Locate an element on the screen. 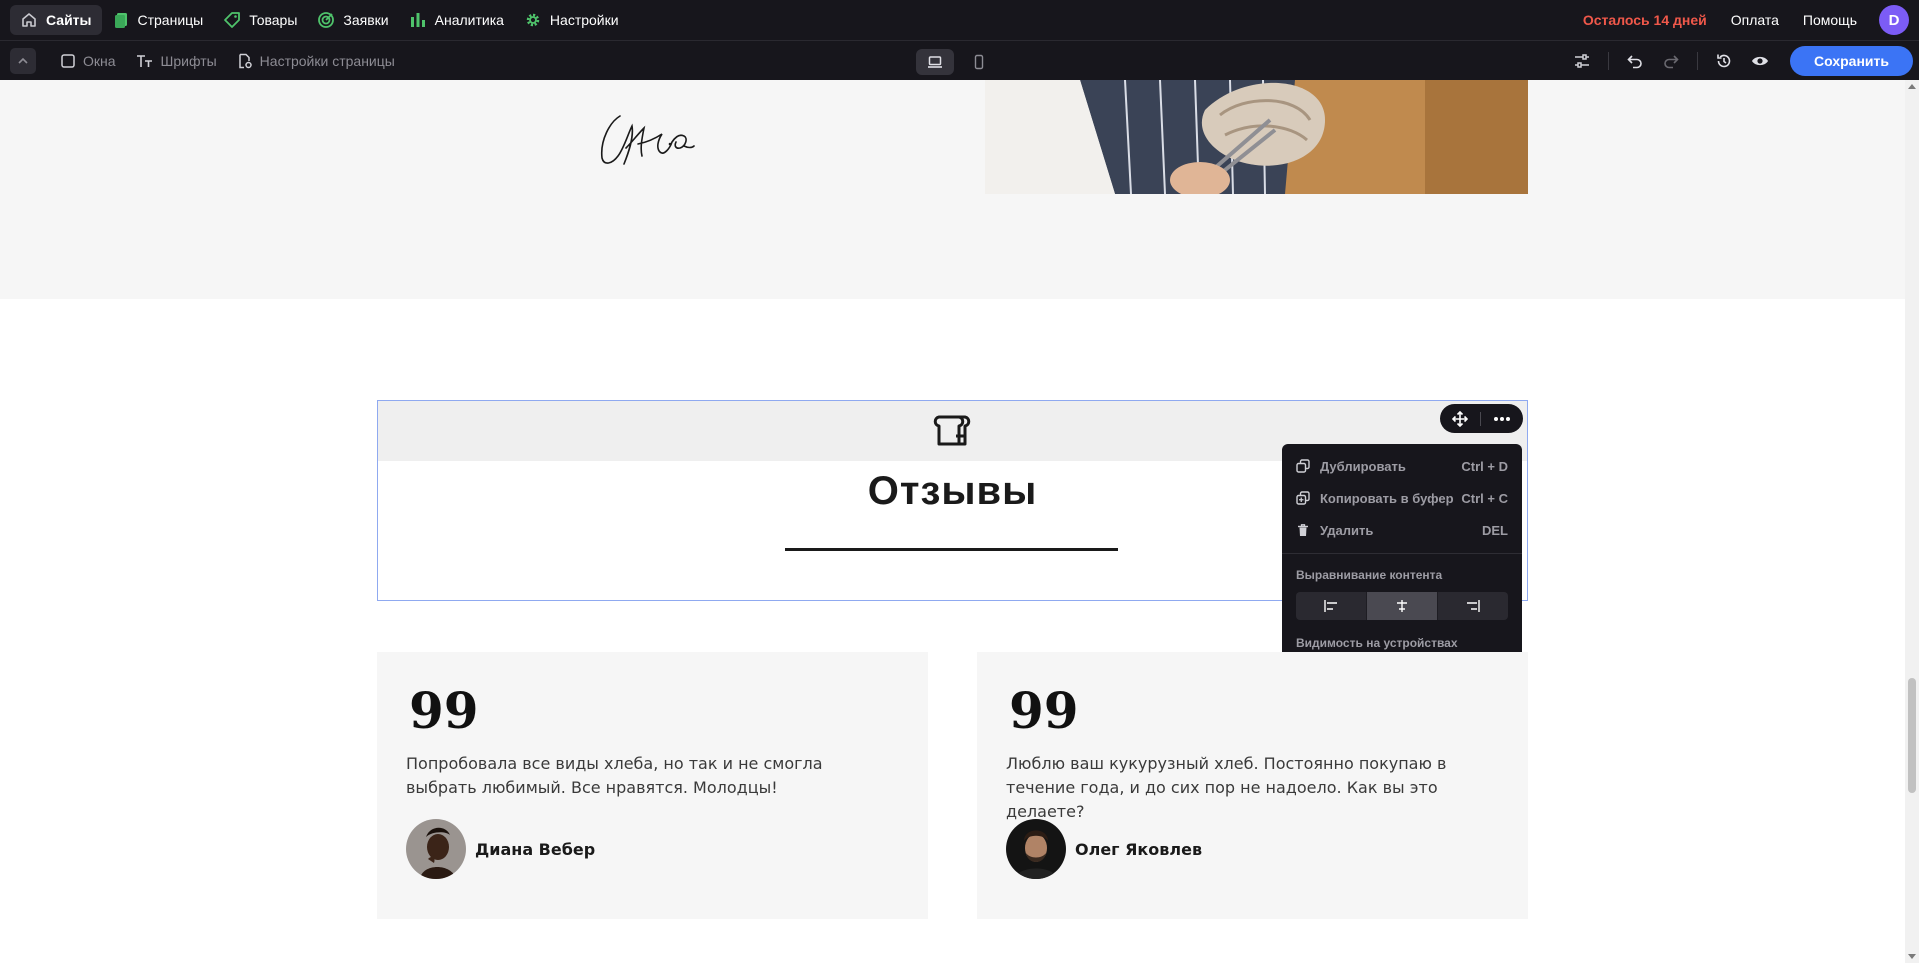  align-center-icon is located at coordinates (1402, 606).